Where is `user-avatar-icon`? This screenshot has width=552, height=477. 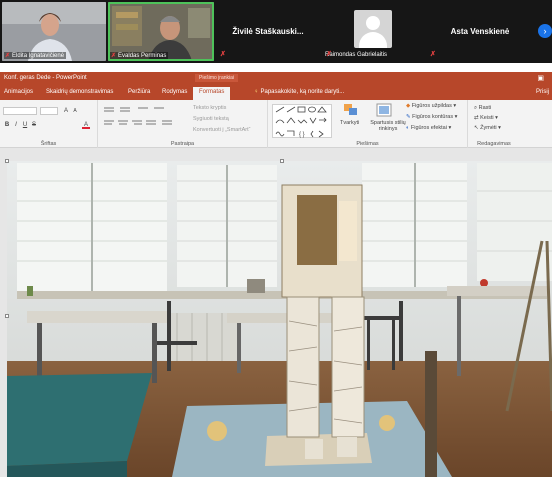
user-avatar-icon is located at coordinates (373, 29).